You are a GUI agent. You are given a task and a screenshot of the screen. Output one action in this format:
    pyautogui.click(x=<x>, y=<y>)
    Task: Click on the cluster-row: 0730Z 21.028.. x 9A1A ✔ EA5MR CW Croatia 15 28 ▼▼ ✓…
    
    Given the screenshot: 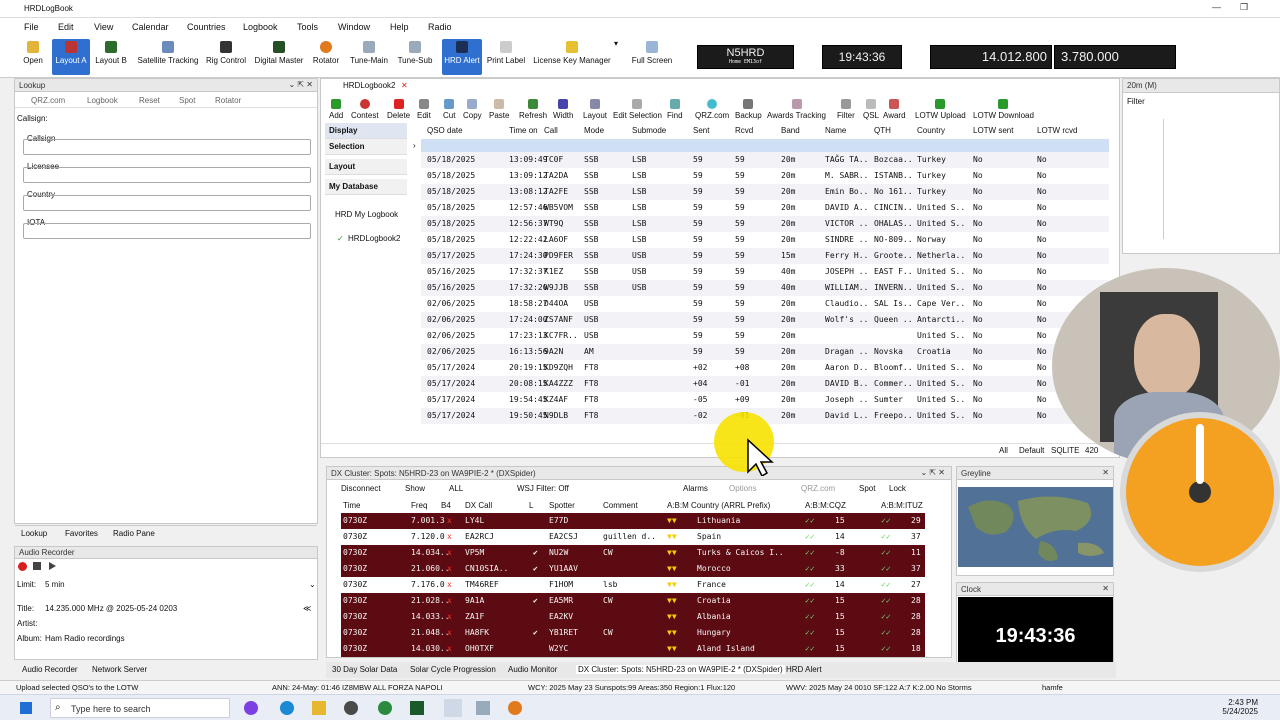 What is the action you would take?
    pyautogui.click(x=633, y=601)
    